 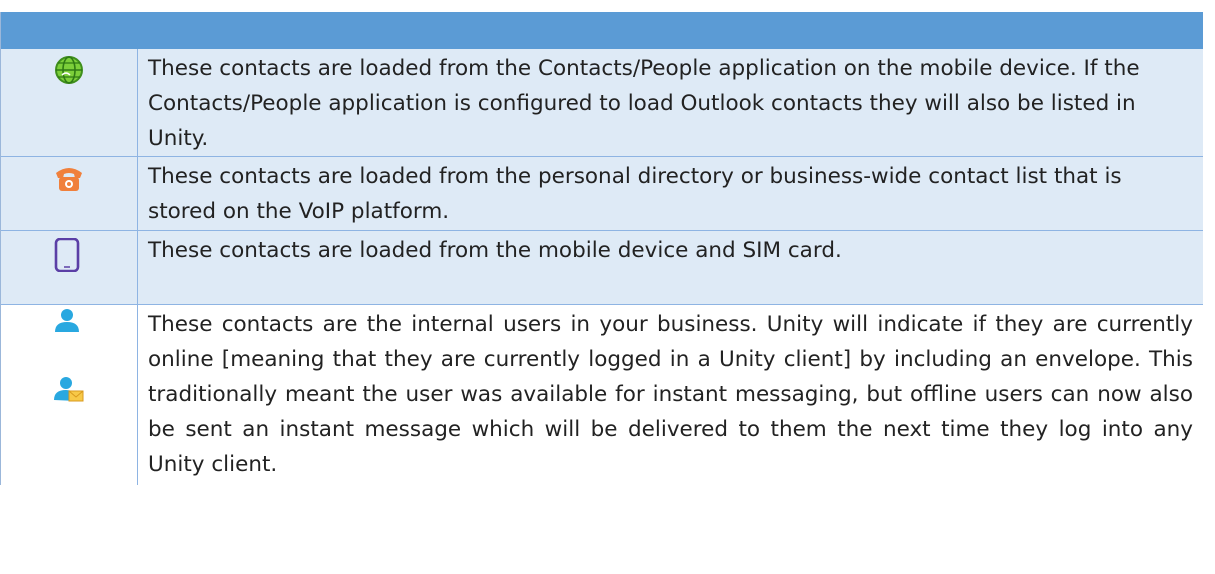 I want to click on table-header, so click(x=602, y=30).